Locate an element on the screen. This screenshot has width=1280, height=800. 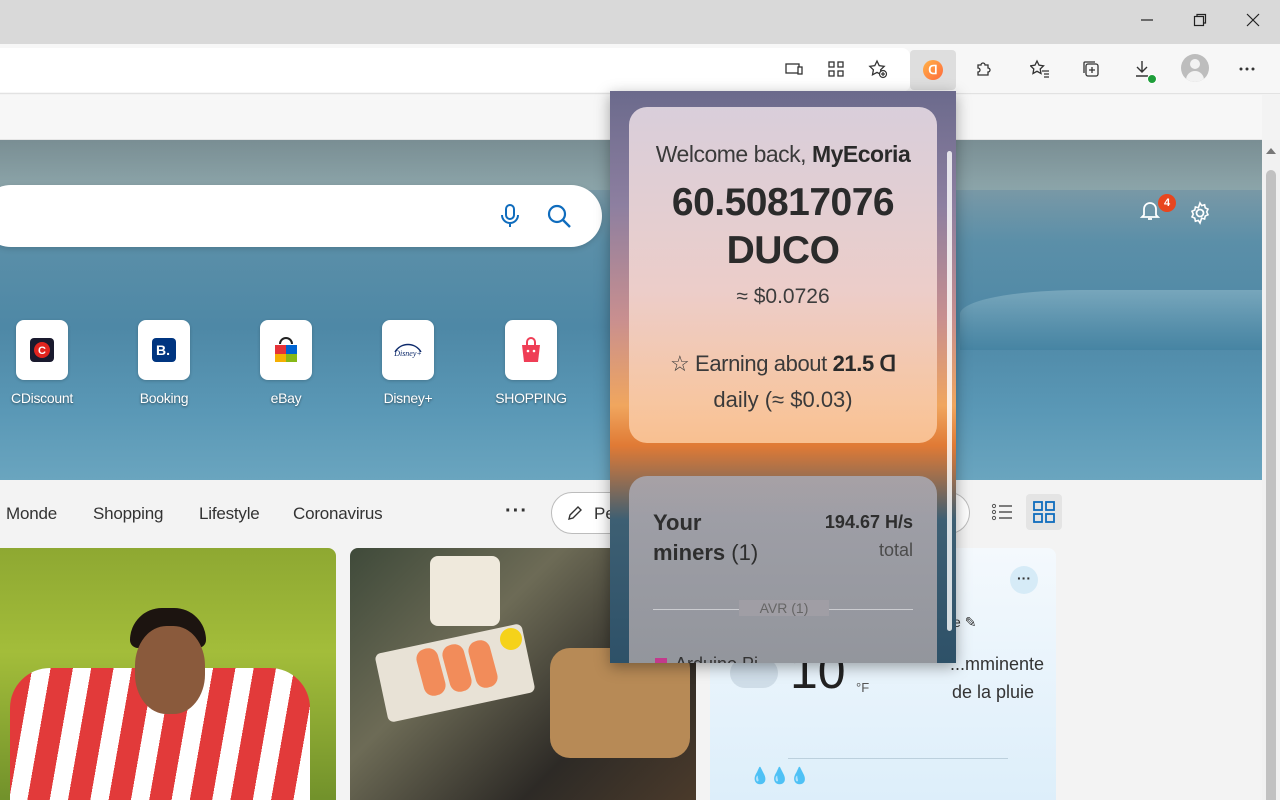
qr-code-button is located at coordinates (836, 69).